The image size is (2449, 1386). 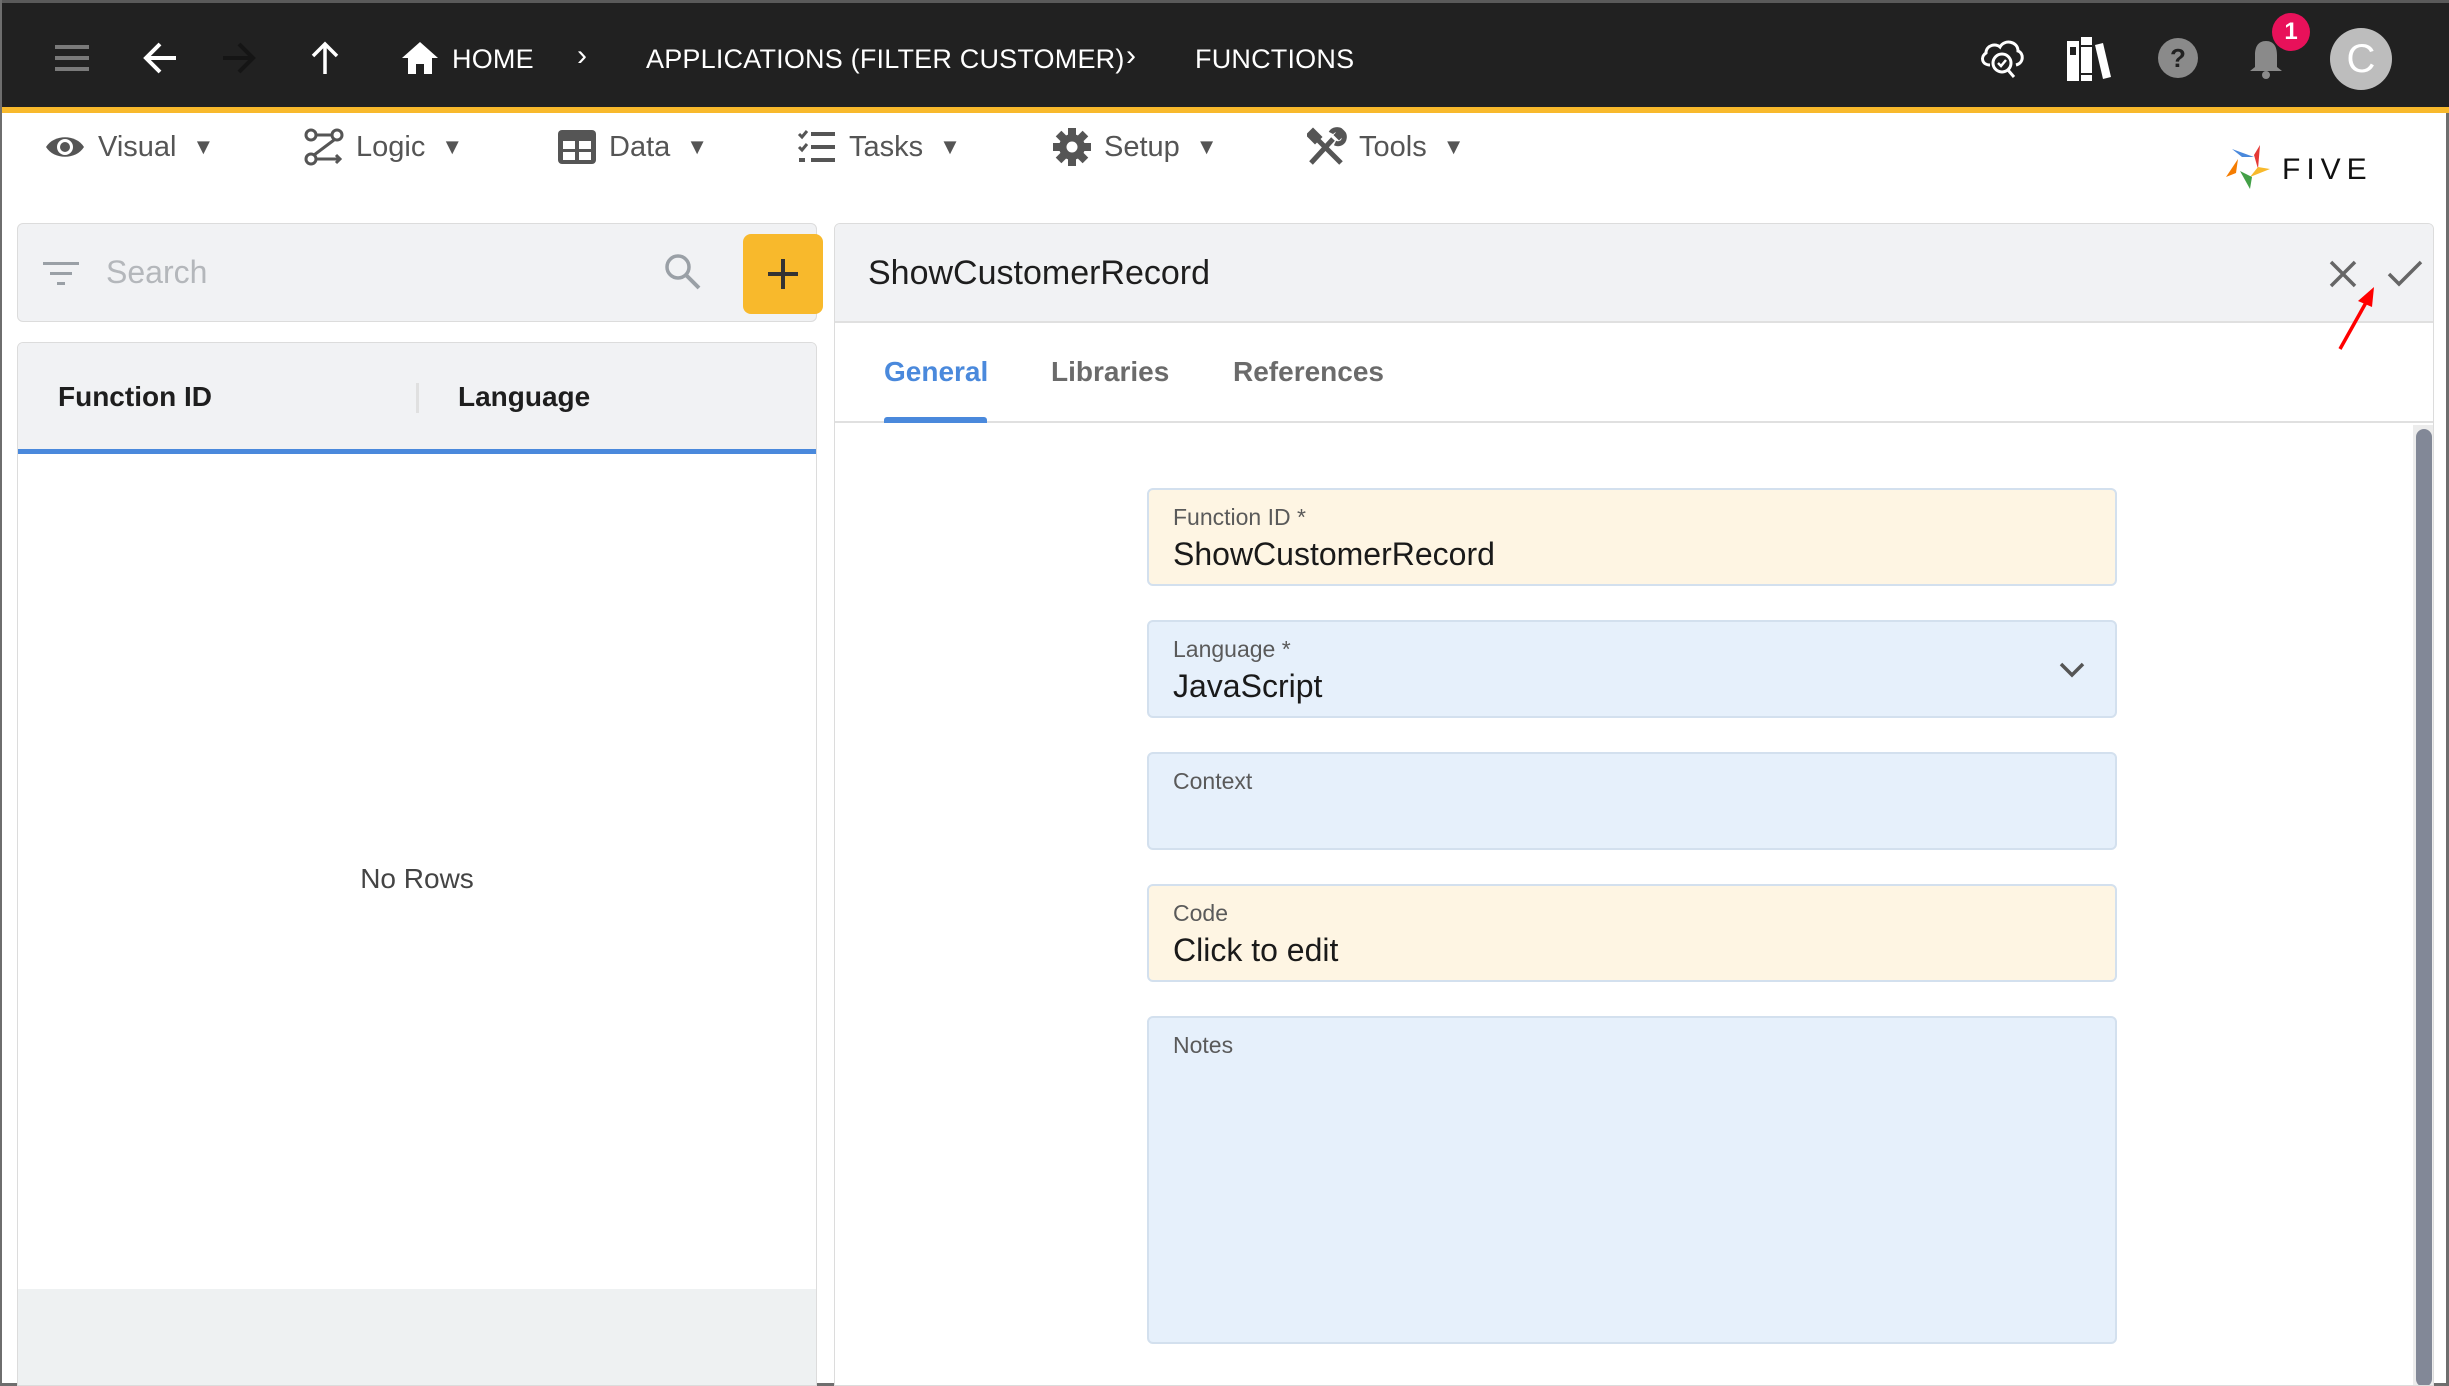 I want to click on library-books-icon, so click(x=2088, y=58).